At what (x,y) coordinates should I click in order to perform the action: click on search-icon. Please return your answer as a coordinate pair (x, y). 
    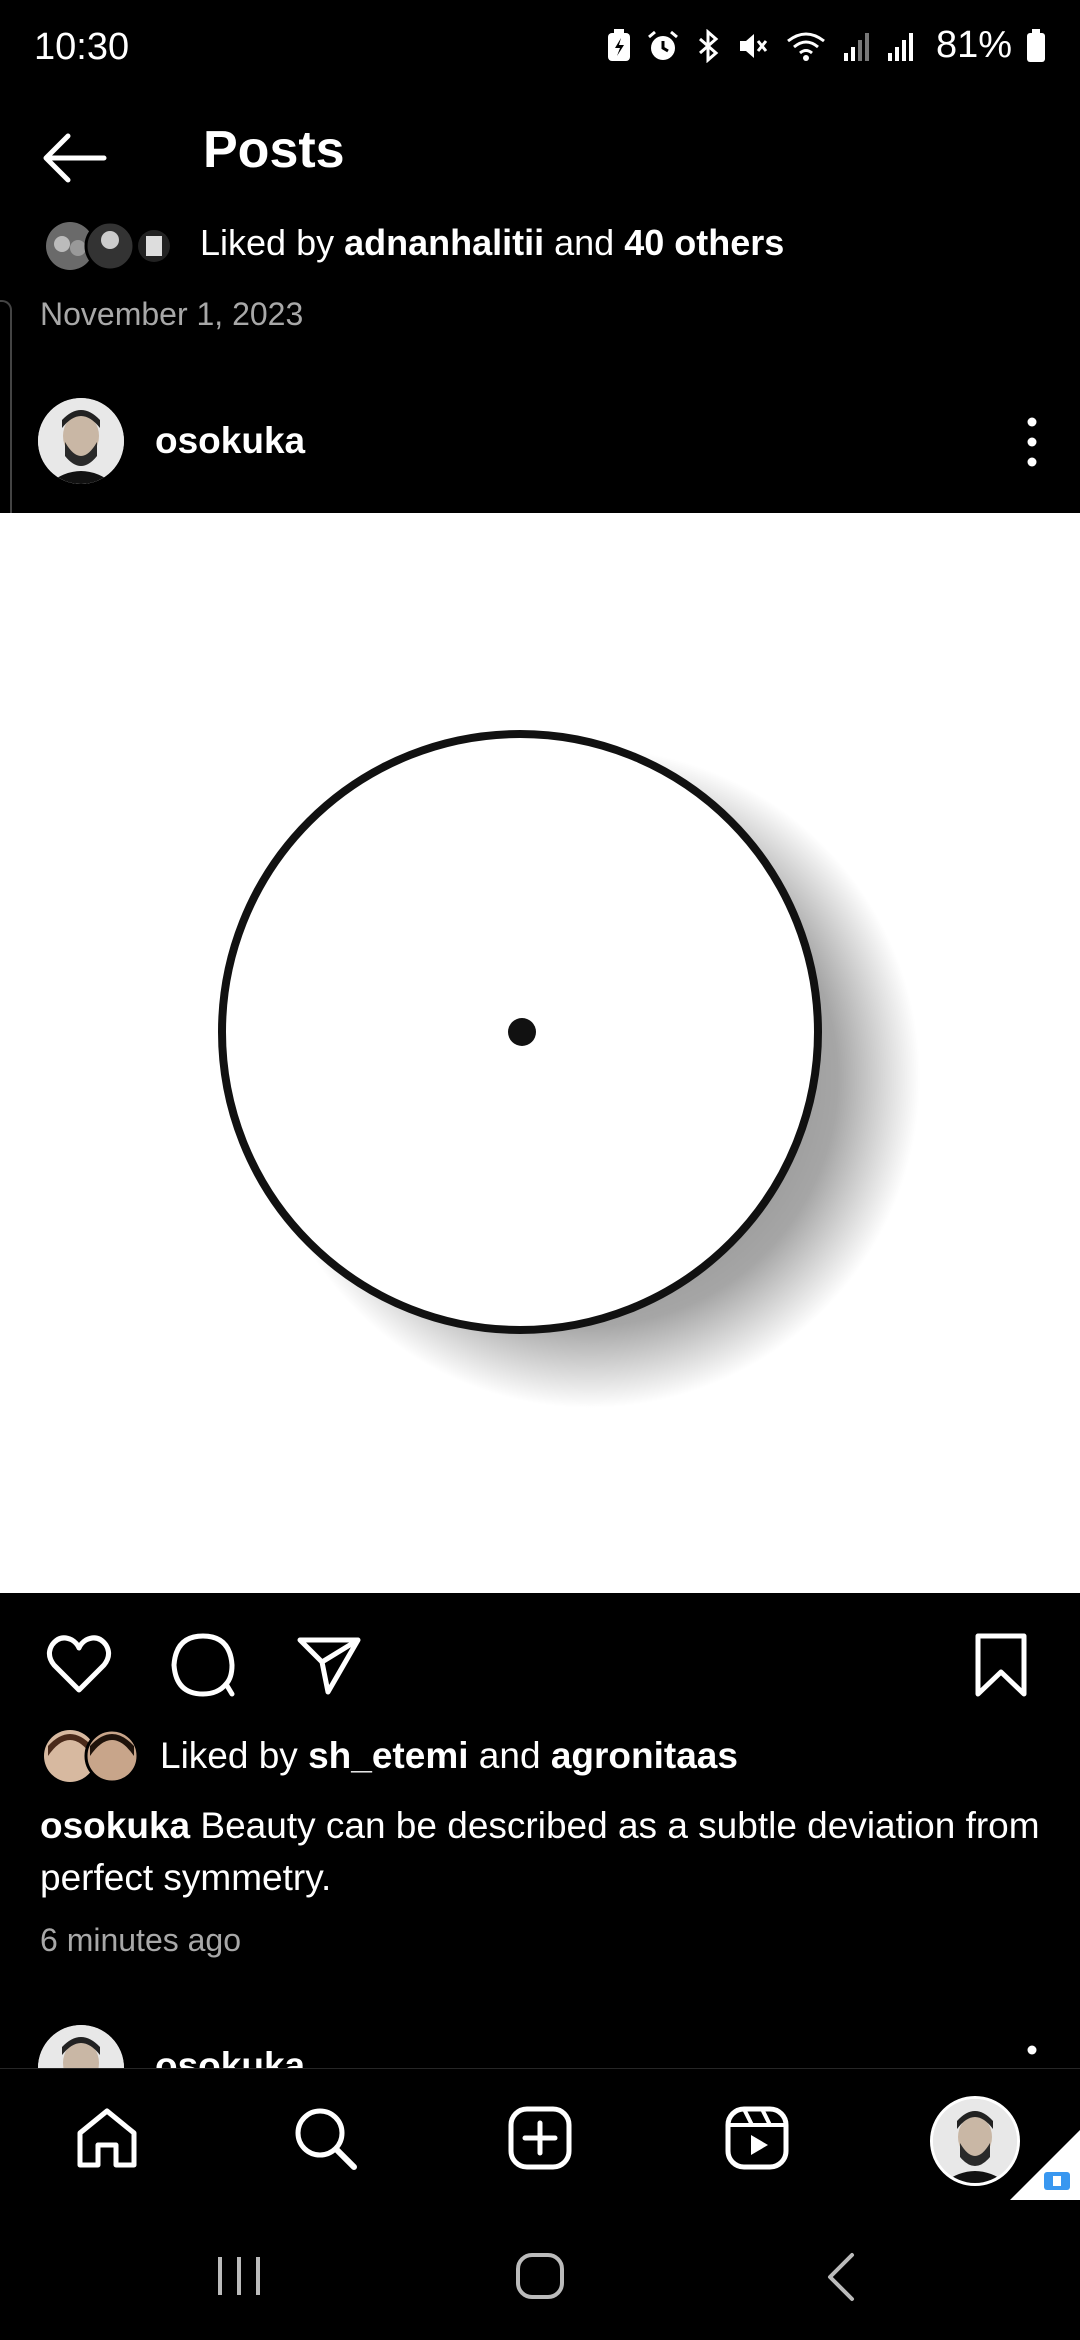
    Looking at the image, I should click on (326, 2139).